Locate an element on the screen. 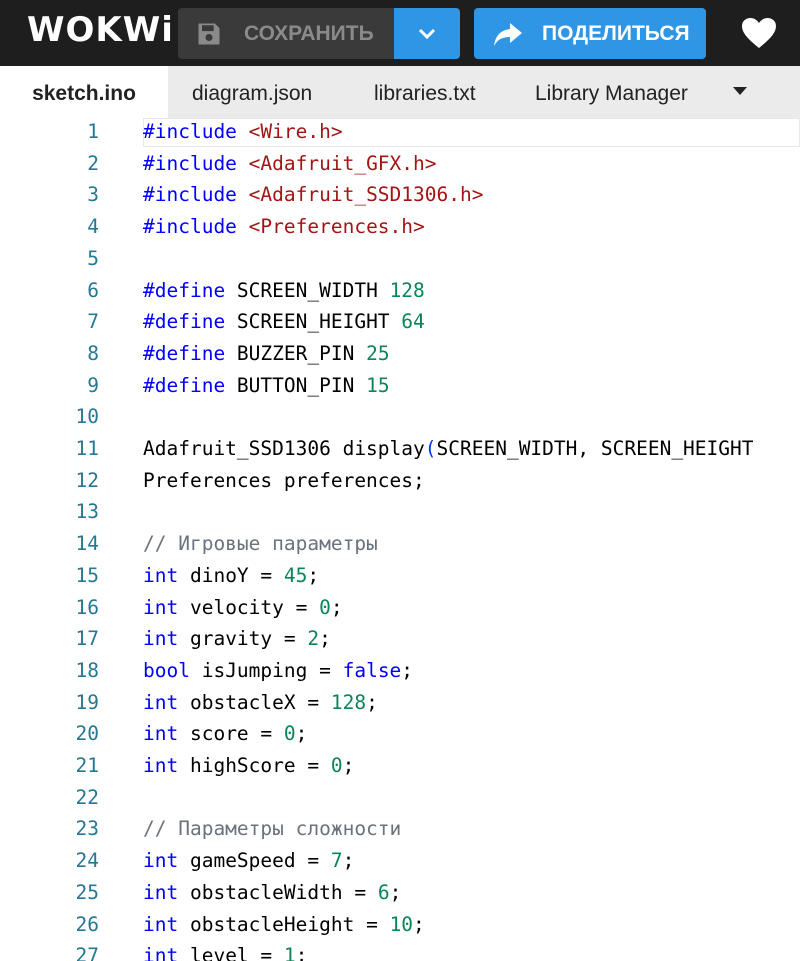 This screenshot has height=961, width=800. code-token: gravity = is located at coordinates (243, 639).